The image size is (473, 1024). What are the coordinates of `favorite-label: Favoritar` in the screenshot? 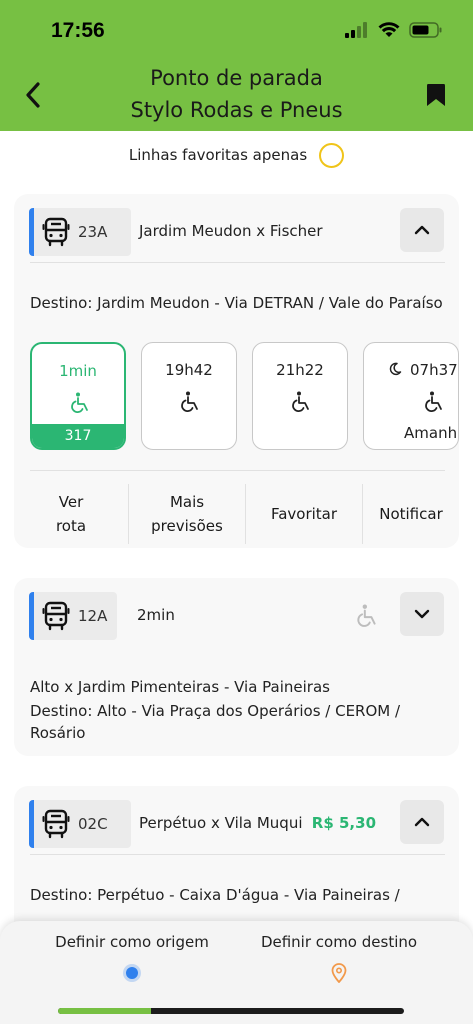 It's located at (304, 514).